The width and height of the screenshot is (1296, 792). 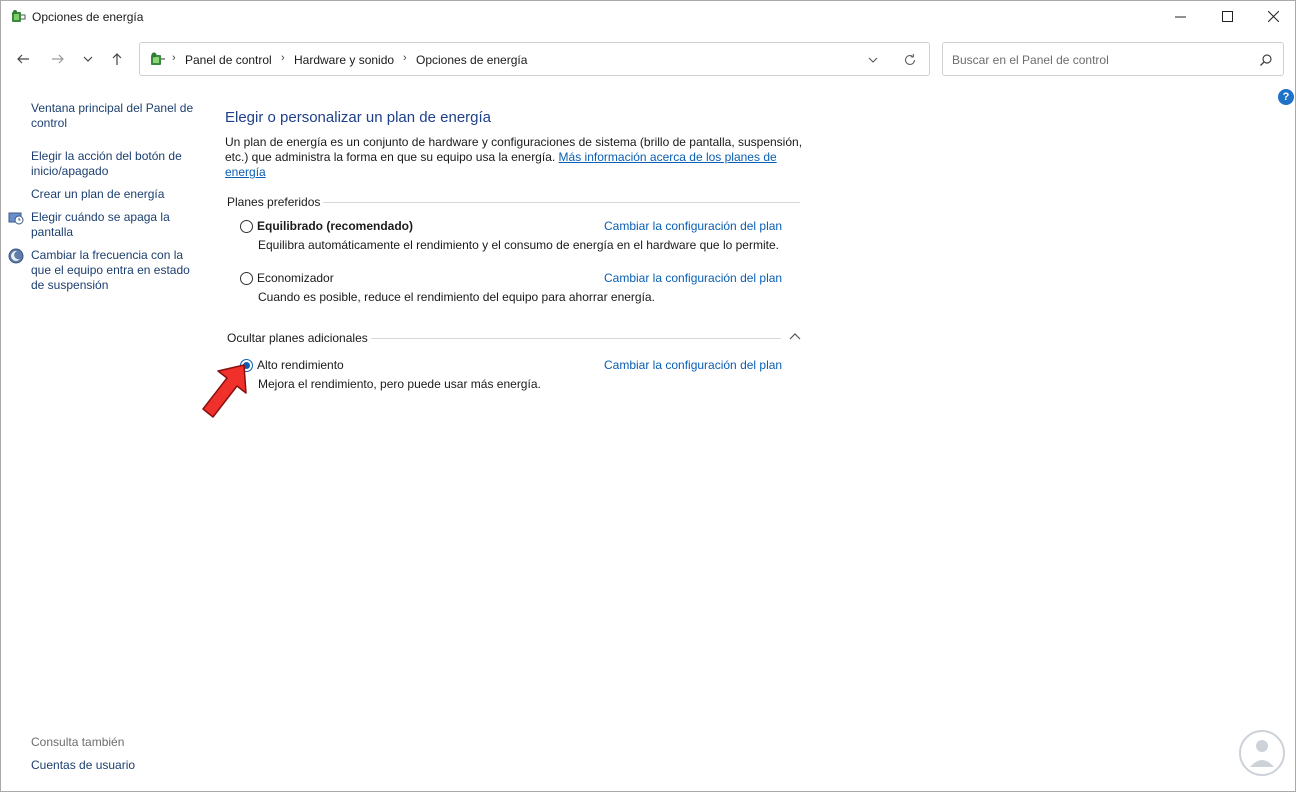 I want to click on recent-locations-button, so click(x=88, y=59).